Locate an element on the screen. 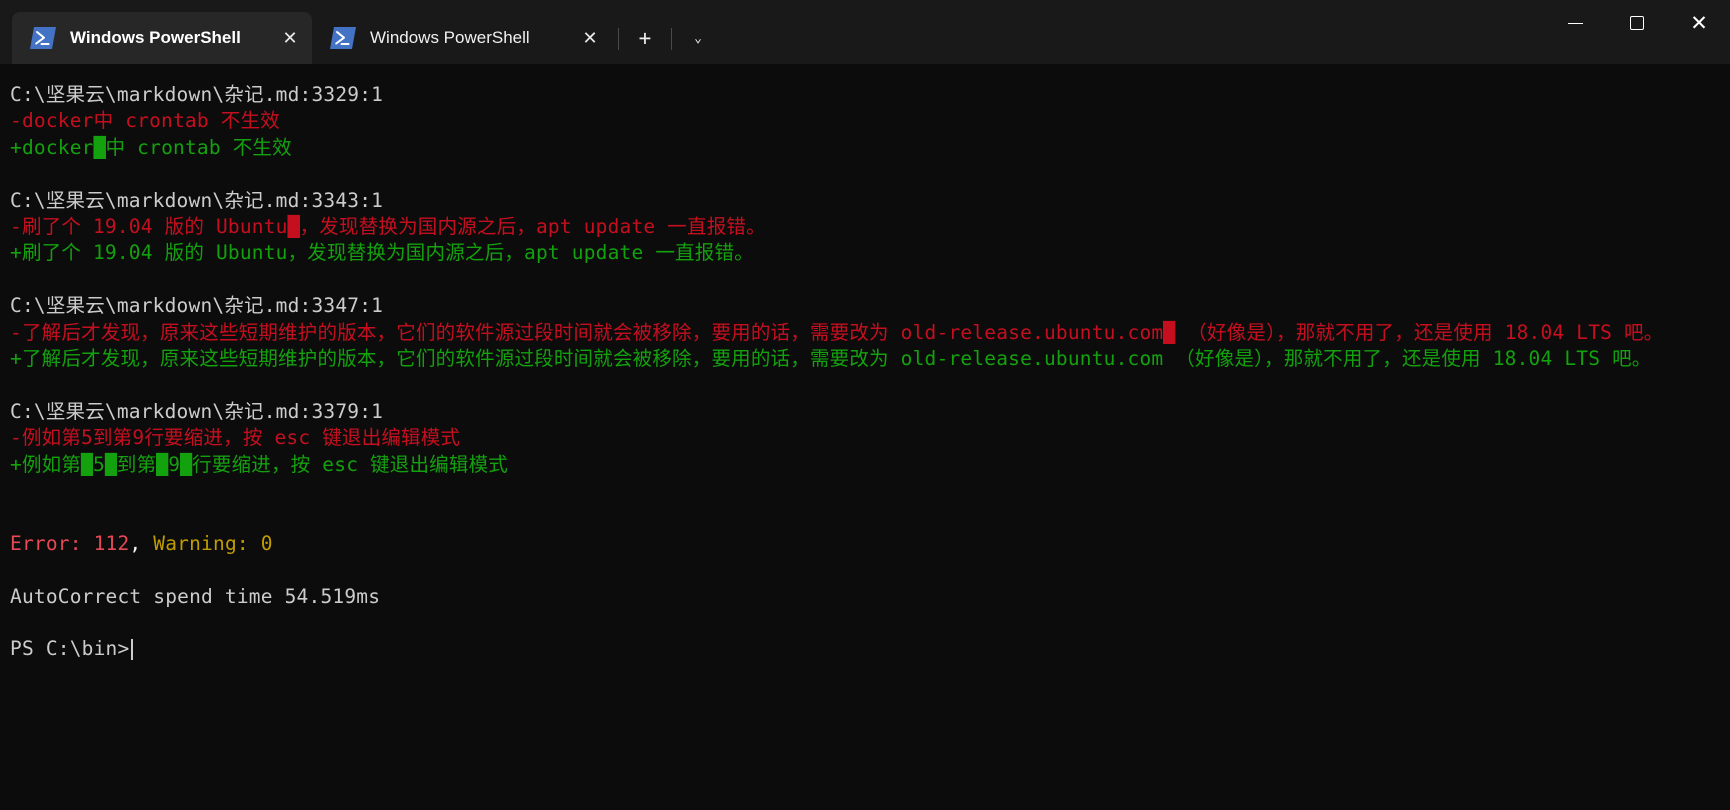 Image resolution: width=1730 pixels, height=810 pixels. diff-highlight-block-2: █ is located at coordinates (110, 464).